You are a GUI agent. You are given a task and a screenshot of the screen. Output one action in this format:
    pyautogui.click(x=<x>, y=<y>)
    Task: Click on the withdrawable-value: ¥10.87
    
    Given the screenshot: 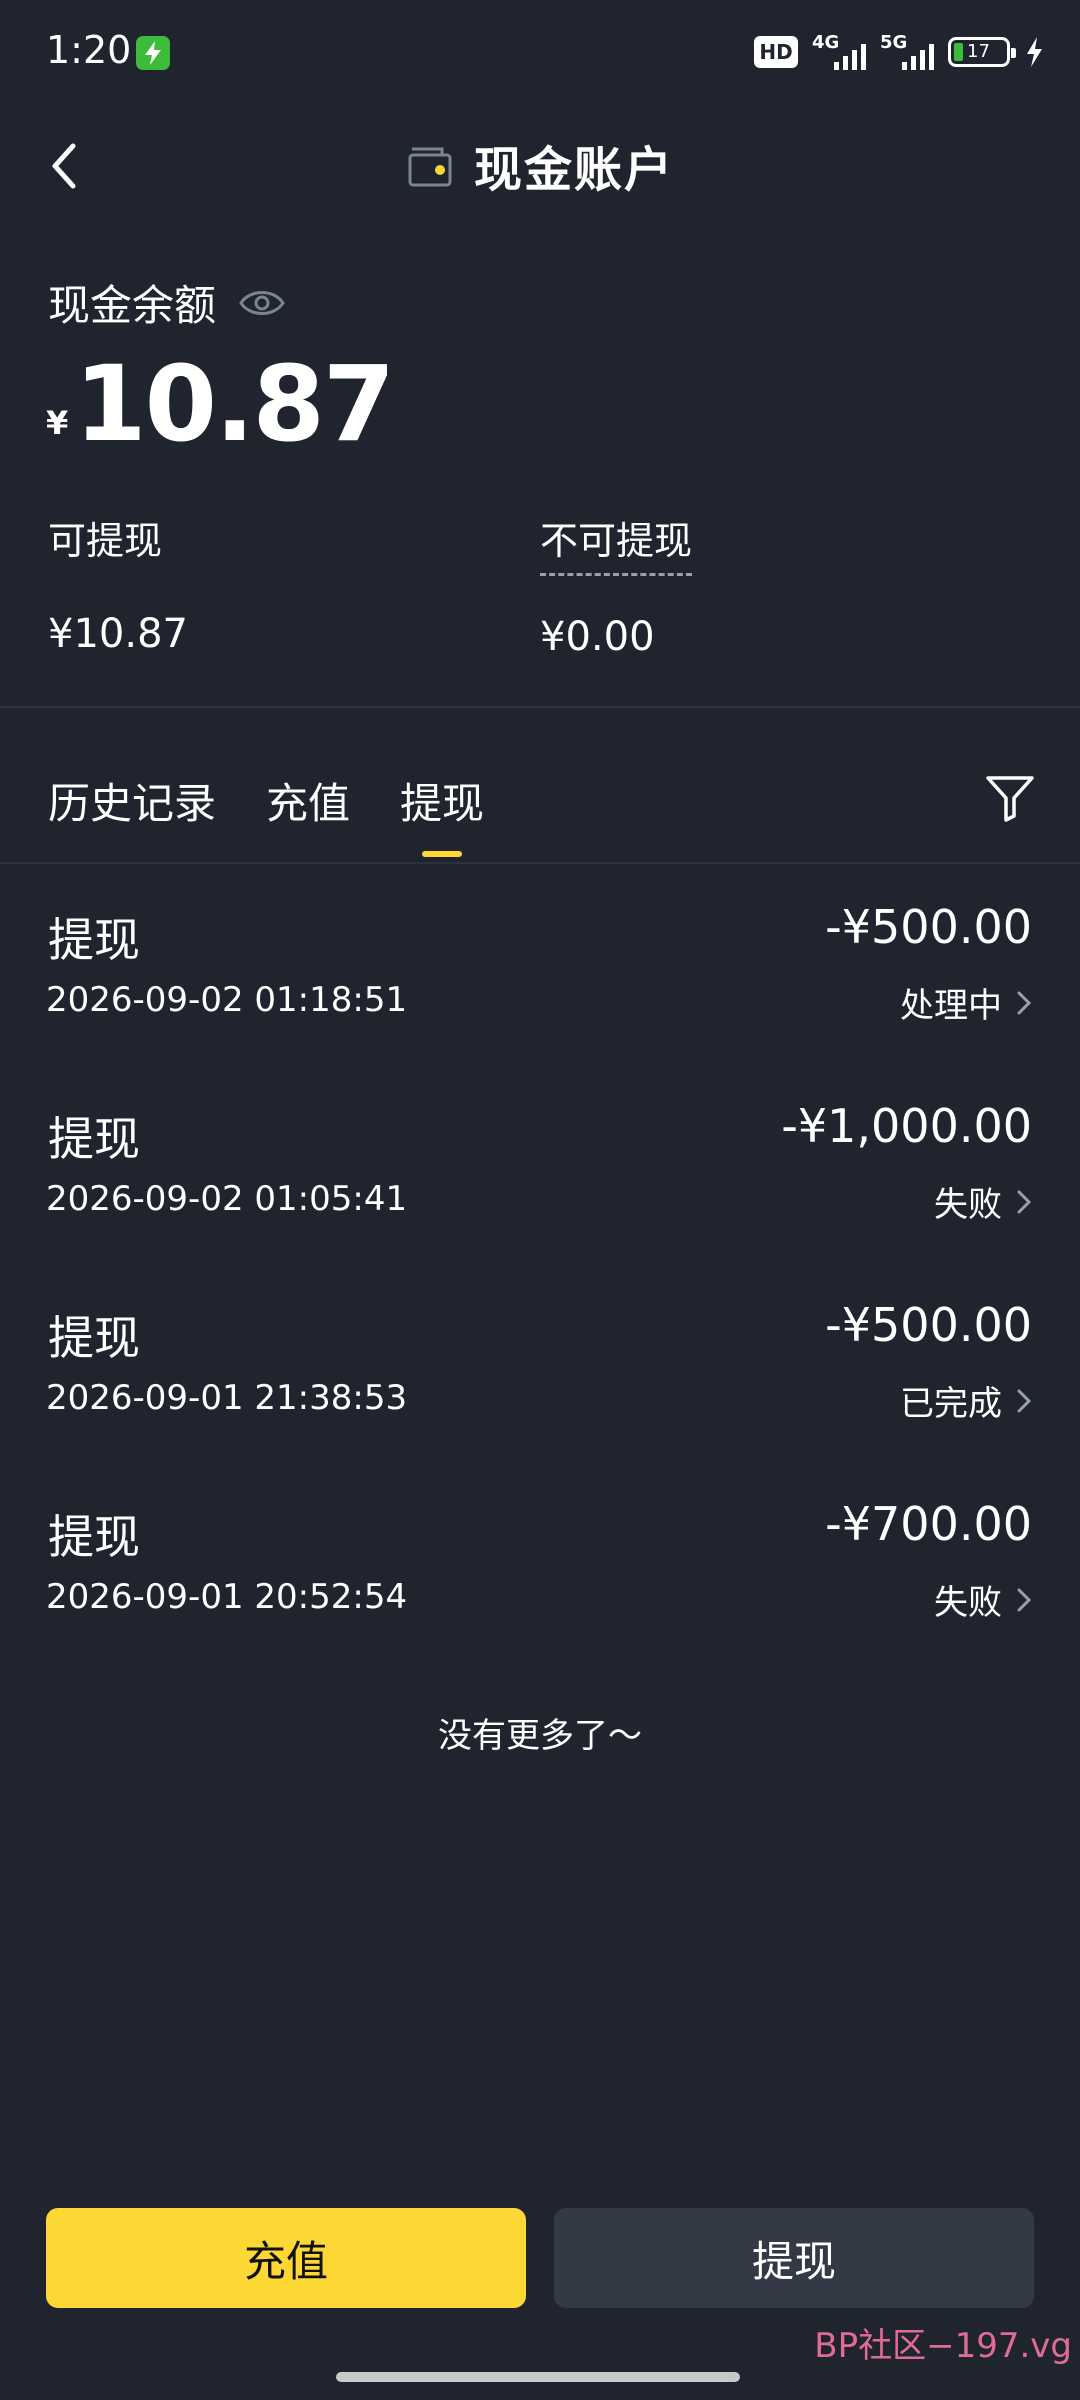 What is the action you would take?
    pyautogui.click(x=118, y=634)
    